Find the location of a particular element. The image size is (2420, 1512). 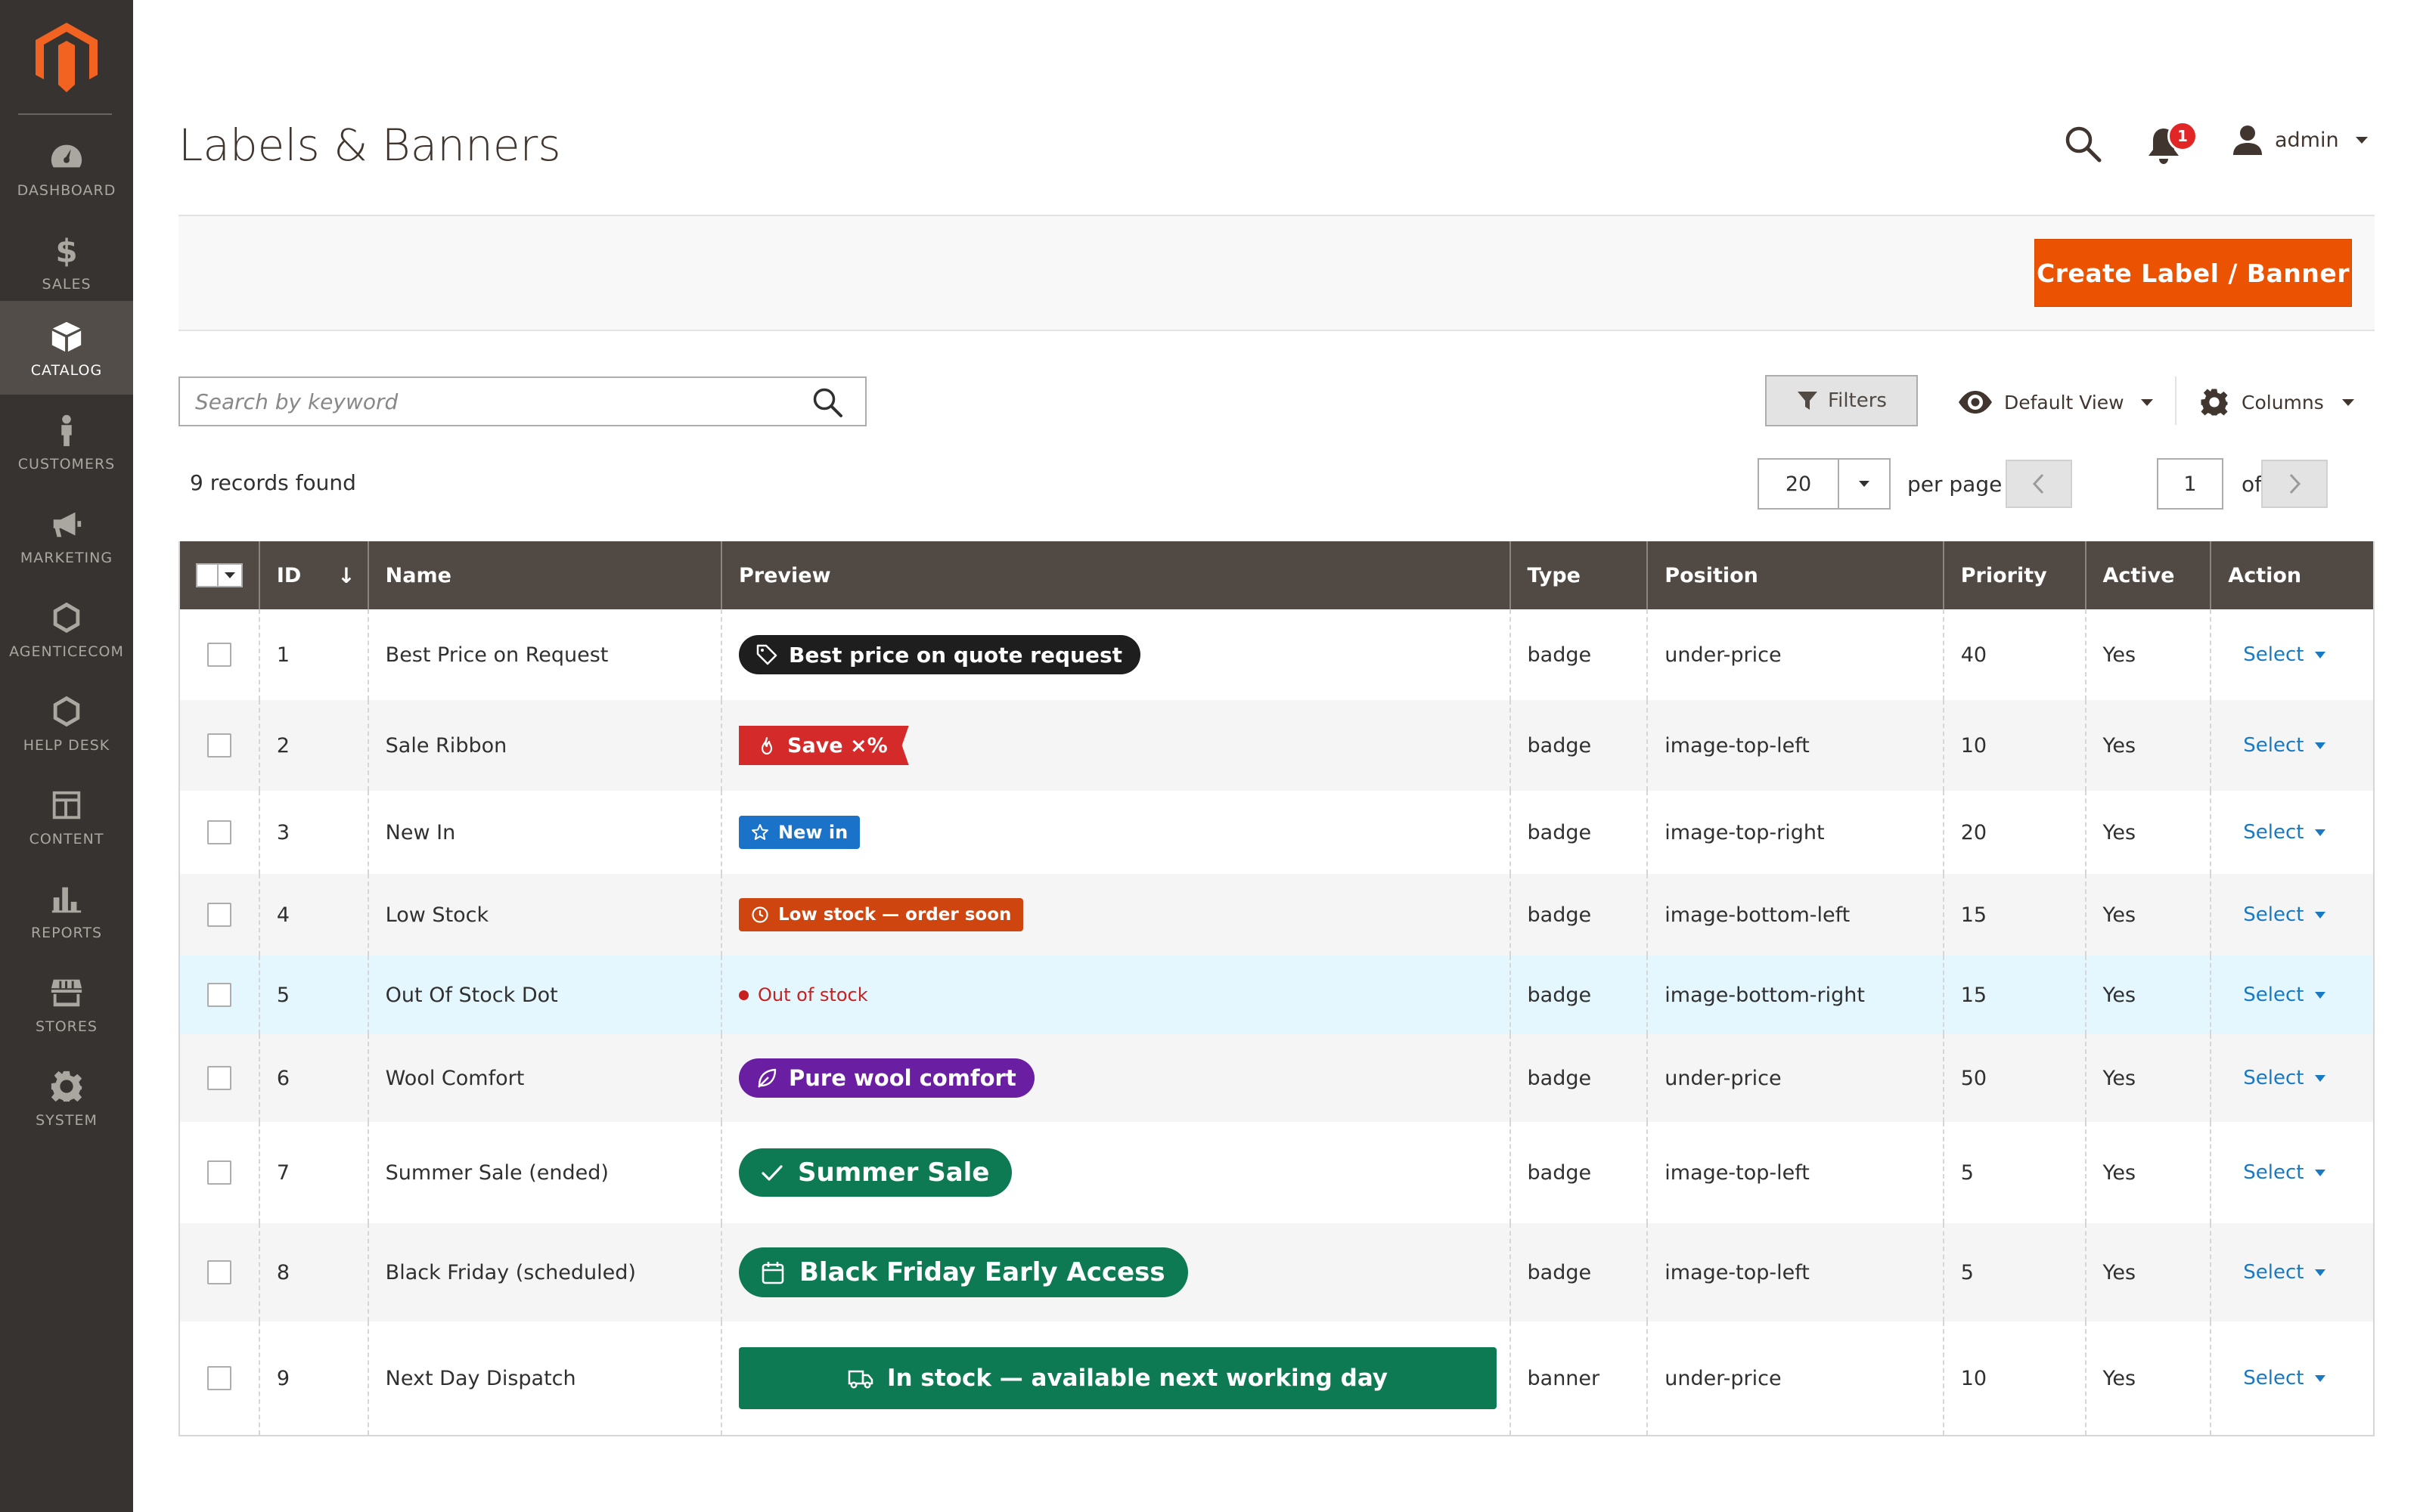

per-page-dropdown-button is located at coordinates (1864, 484).